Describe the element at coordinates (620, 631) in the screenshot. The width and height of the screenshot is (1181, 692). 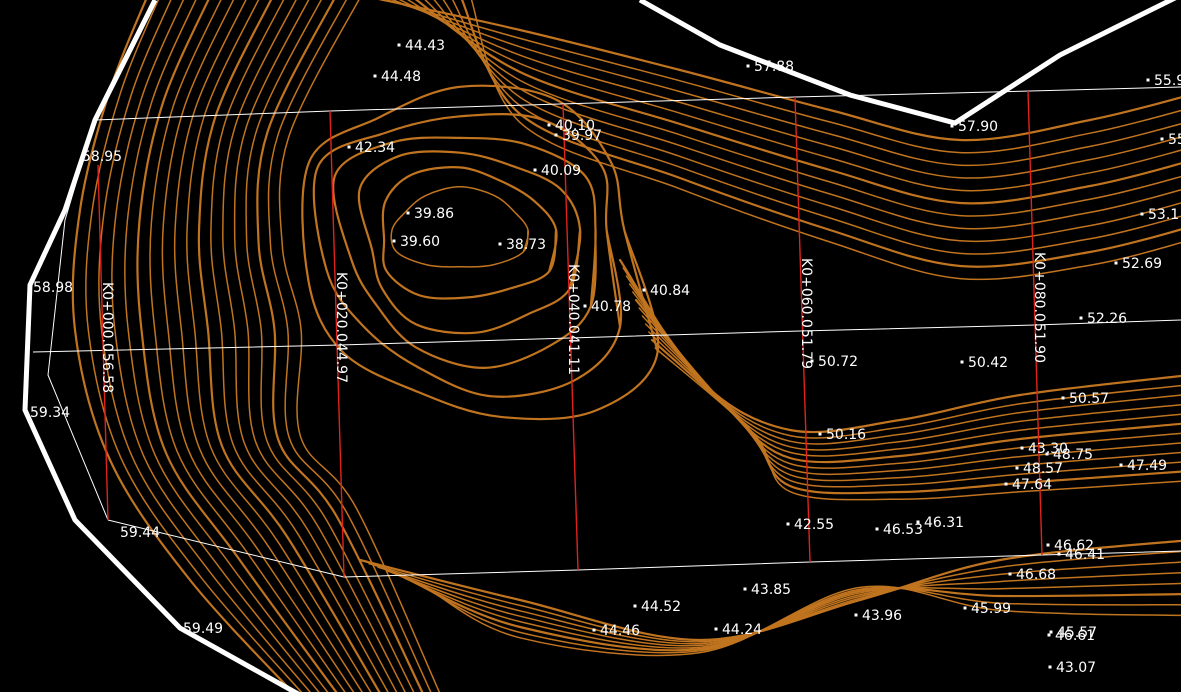
I see `elevation-value: 44.46` at that location.